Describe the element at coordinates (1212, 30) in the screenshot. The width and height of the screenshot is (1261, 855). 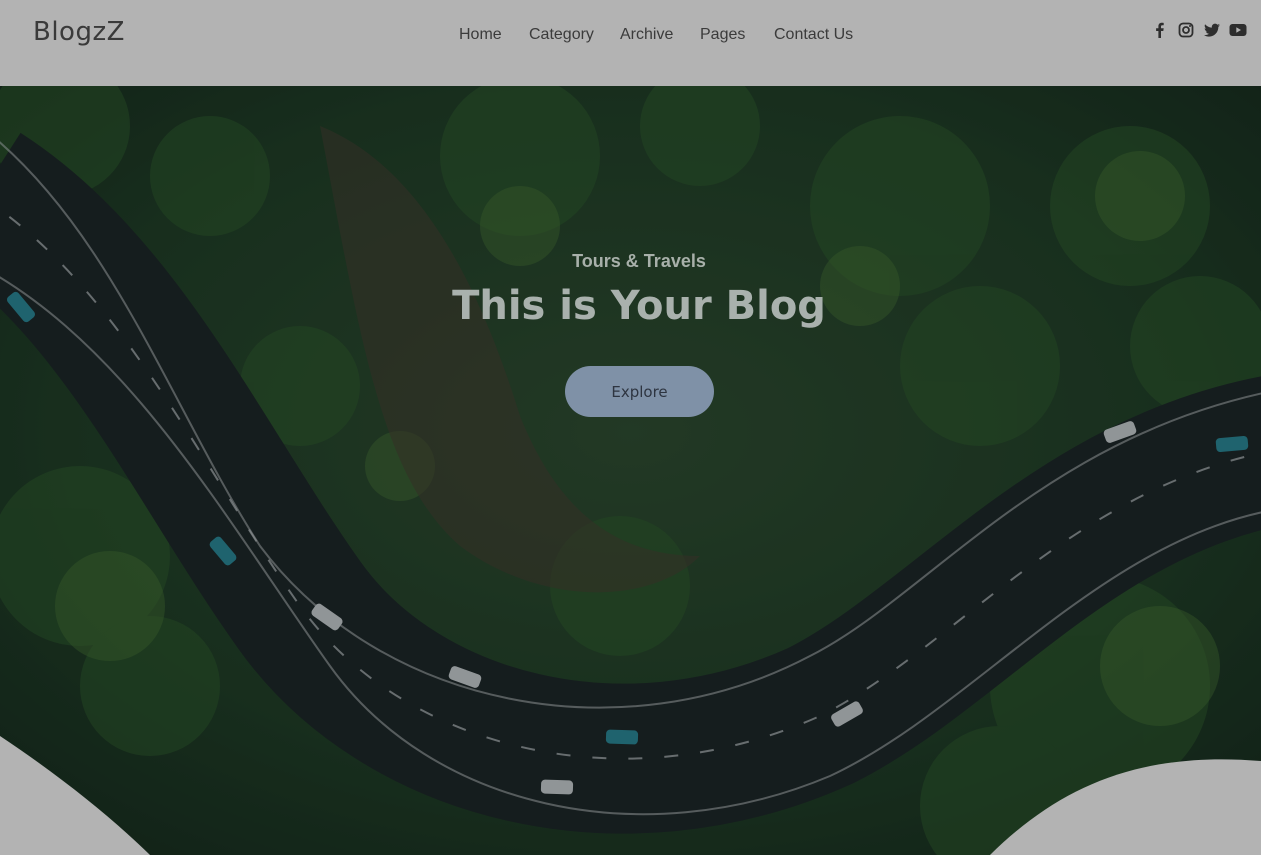
I see `twitter-icon` at that location.